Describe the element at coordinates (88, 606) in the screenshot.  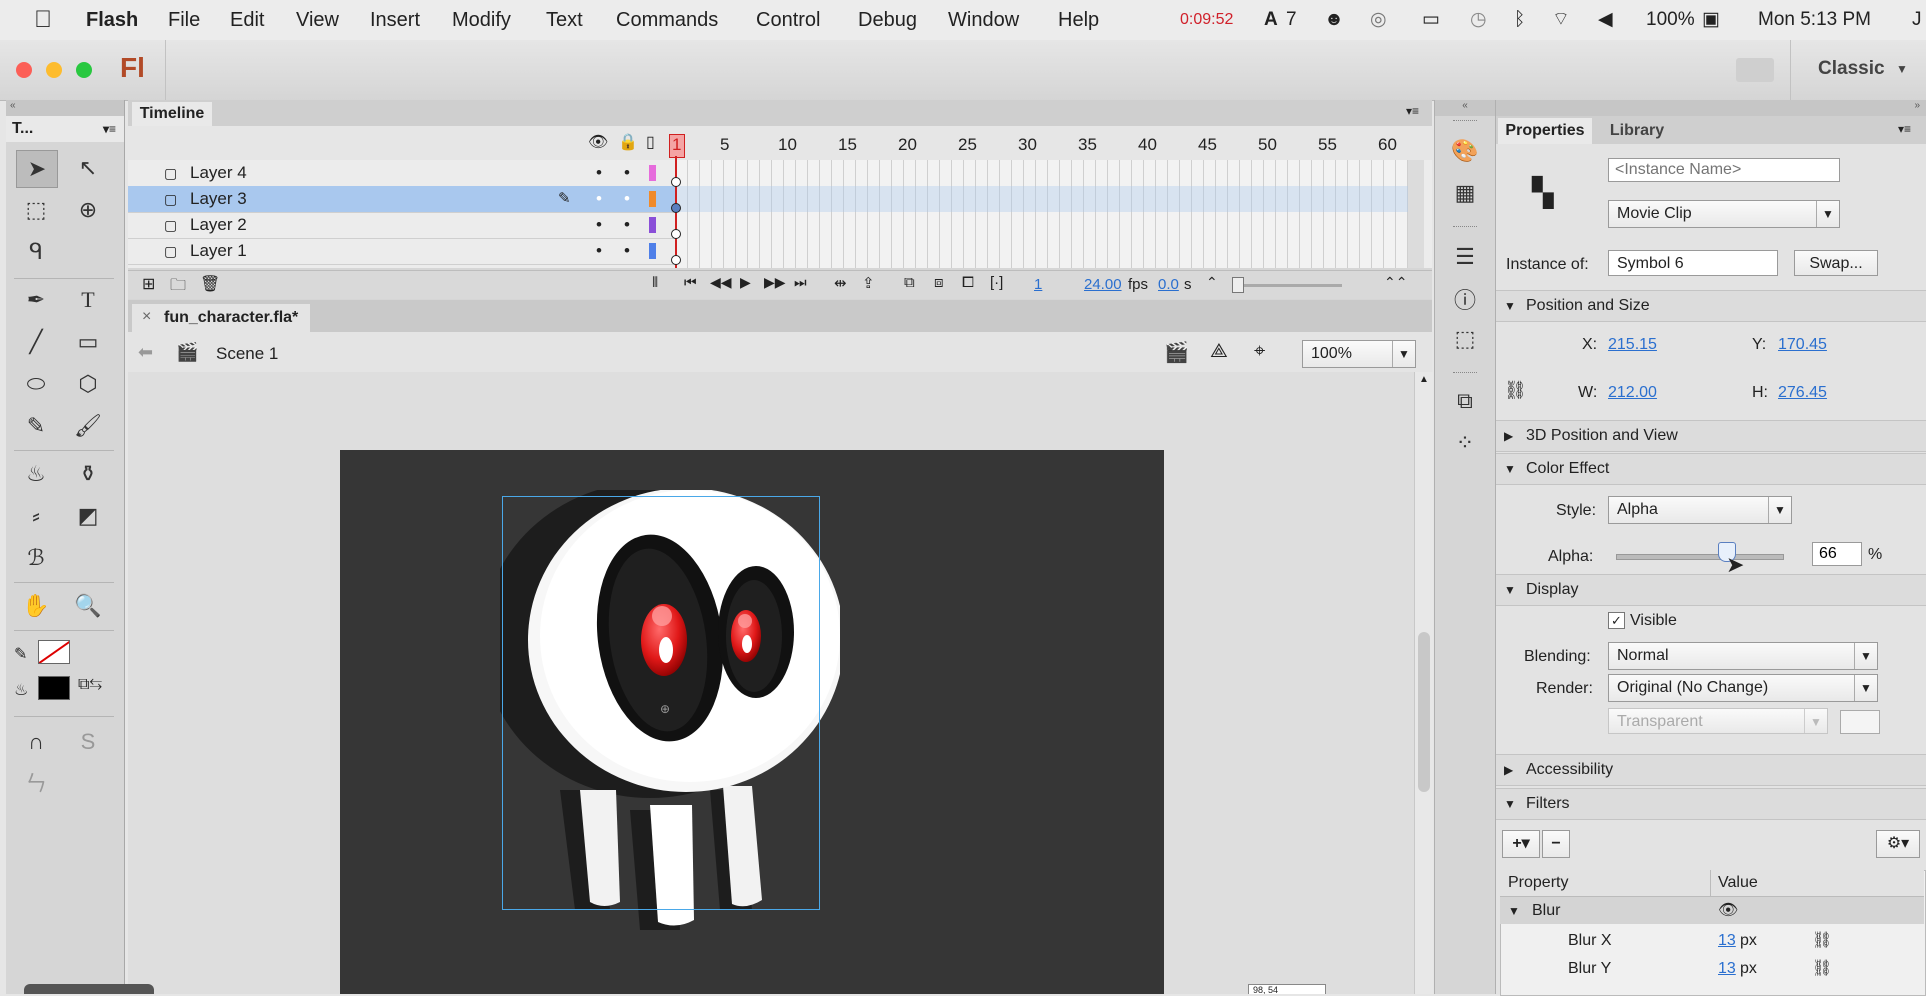
I see `zoom-tool-icon: 🔍` at that location.